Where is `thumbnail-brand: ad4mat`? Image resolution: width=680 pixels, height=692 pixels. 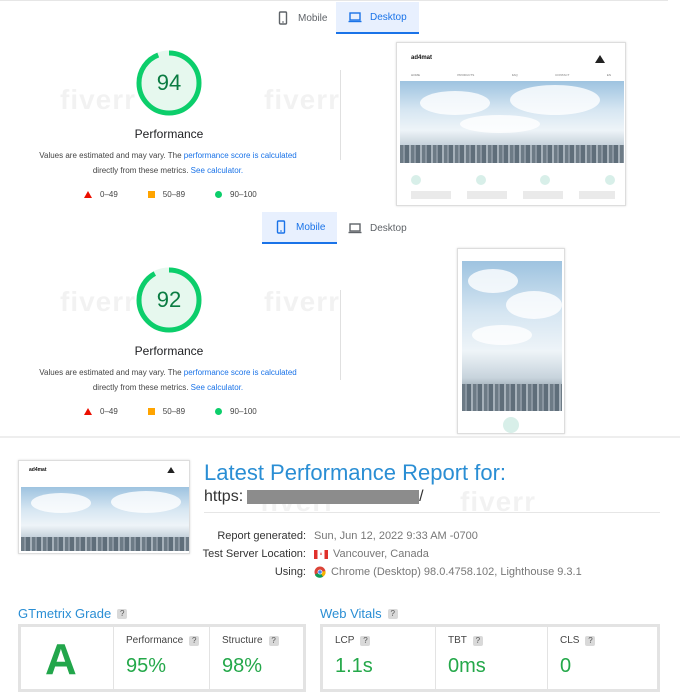
thumbnail-brand: ad4mat is located at coordinates (38, 470).